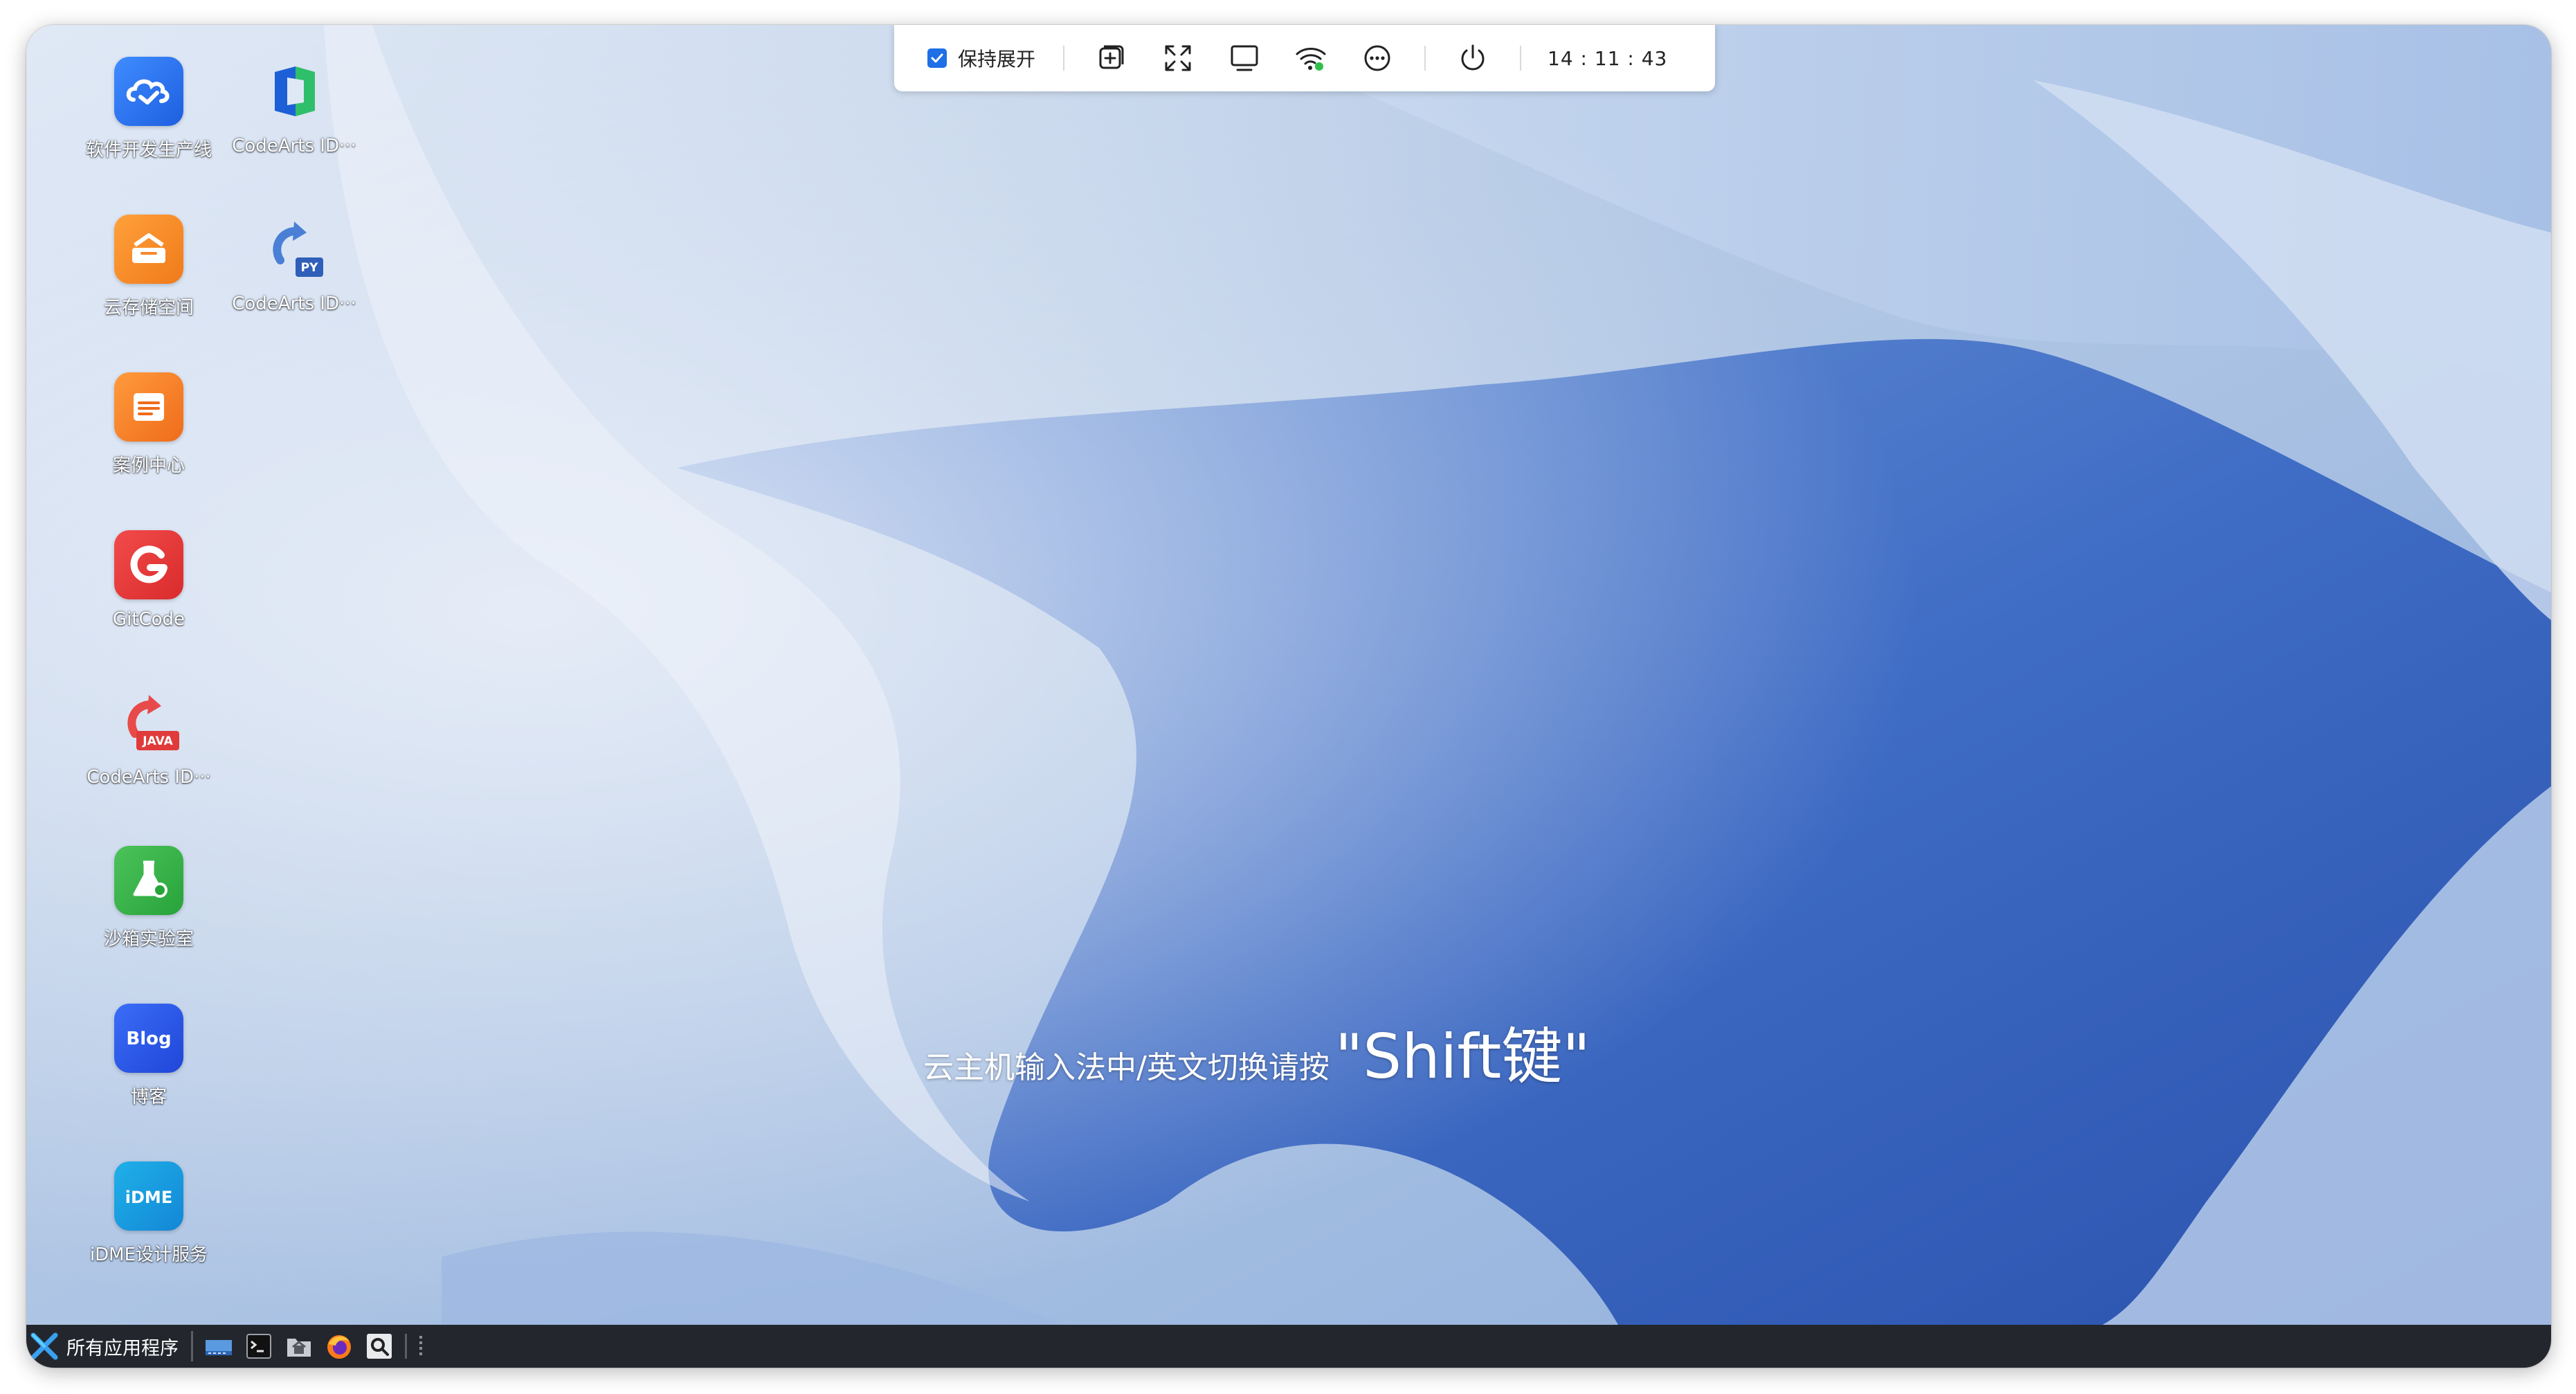 This screenshot has width=2576, height=1394. I want to click on ime-switch-hint: 云主机输入法中/英文切换请按 "Shift键", so click(1256, 1052).